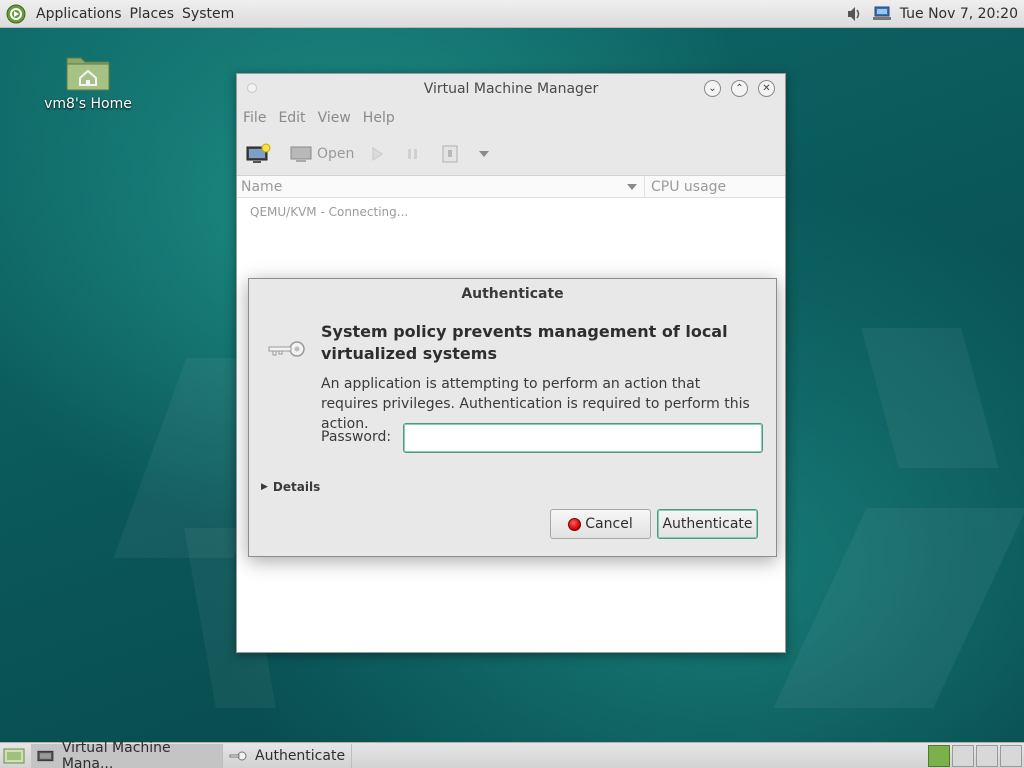  I want to click on home-folder-label: vm8's Home, so click(88, 104).